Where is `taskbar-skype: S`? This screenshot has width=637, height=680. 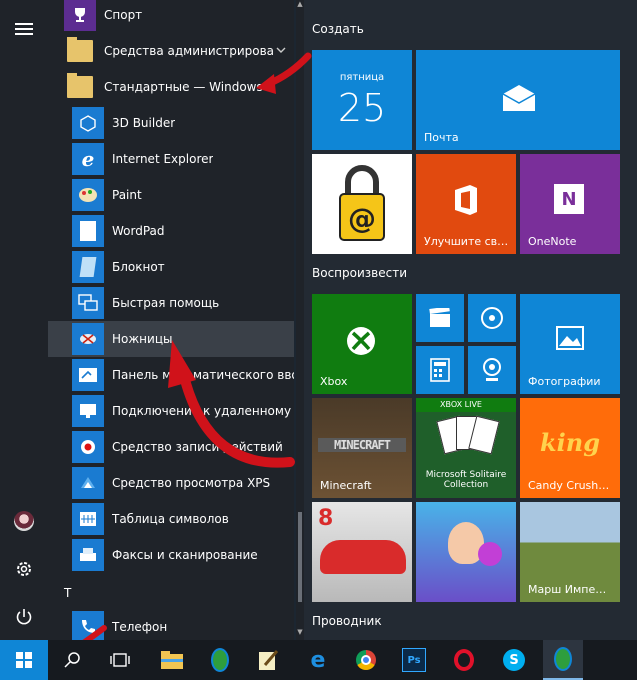
taskbar-skype: S is located at coordinates (514, 660).